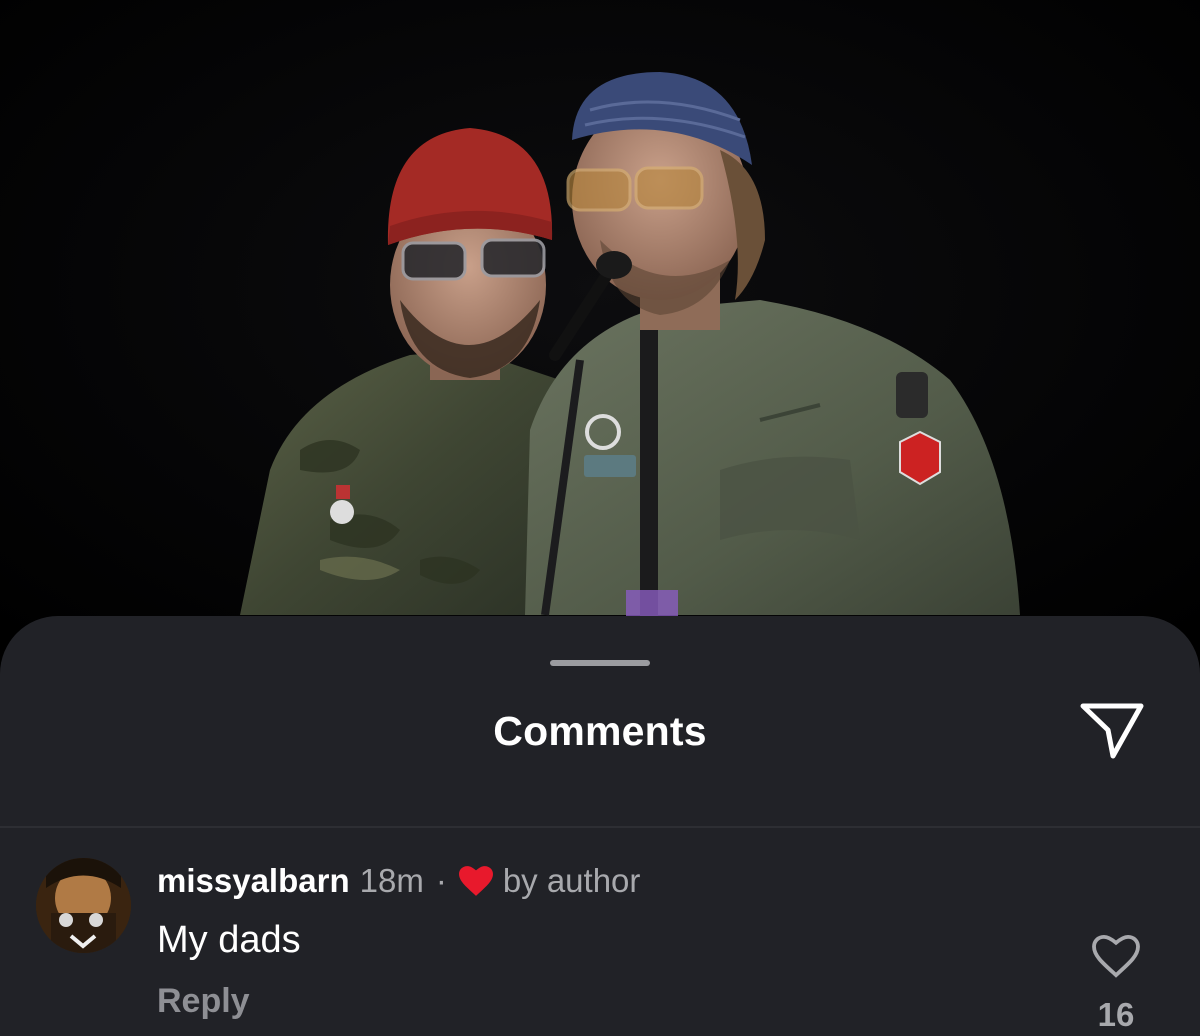  What do you see at coordinates (571, 880) in the screenshot?
I see `liked-by-author-label: by author` at bounding box center [571, 880].